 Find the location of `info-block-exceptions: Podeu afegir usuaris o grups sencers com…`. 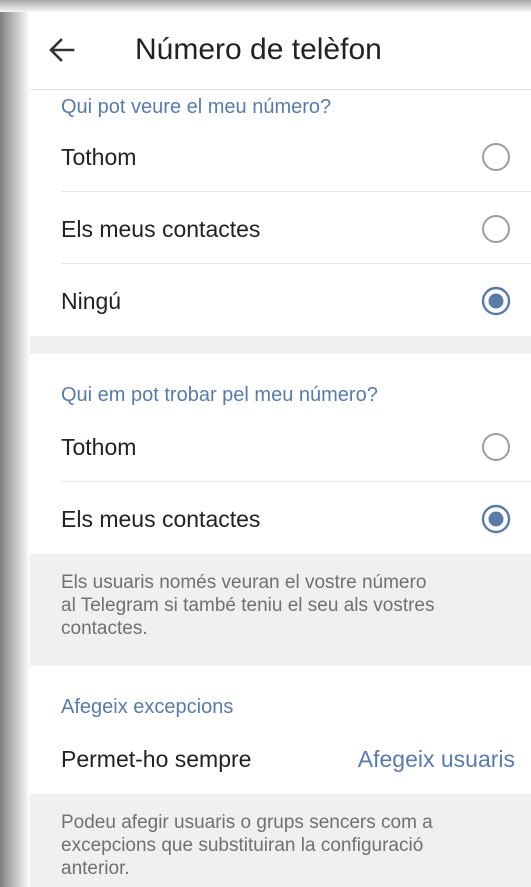

info-block-exceptions: Podeu afegir usuaris o grups sencers com… is located at coordinates (280, 840).